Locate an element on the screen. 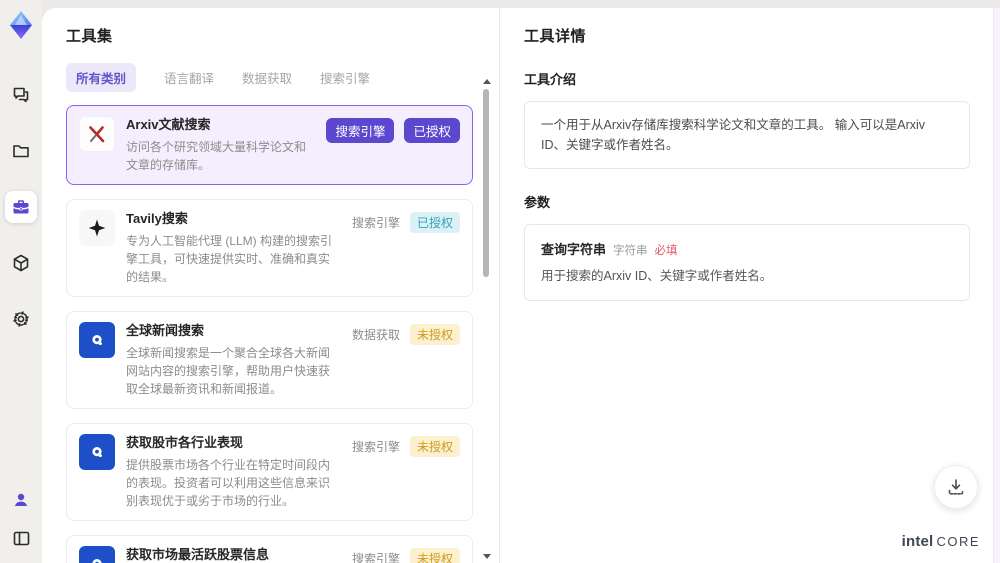 This screenshot has width=1000, height=563. detail-scrollbar-track is located at coordinates (996, 285).